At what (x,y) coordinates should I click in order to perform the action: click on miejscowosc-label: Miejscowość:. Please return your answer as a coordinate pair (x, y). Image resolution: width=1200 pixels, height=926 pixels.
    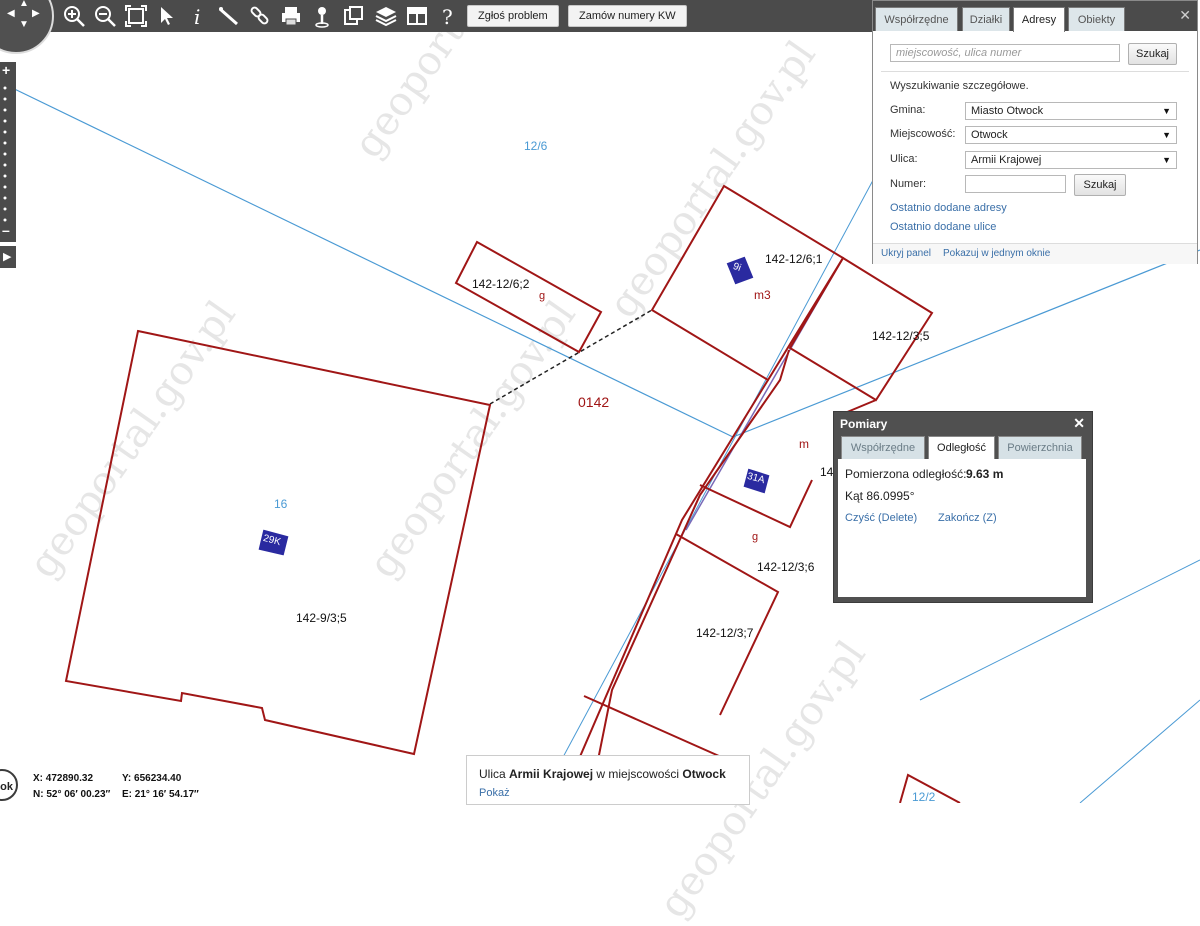
    Looking at the image, I should click on (923, 134).